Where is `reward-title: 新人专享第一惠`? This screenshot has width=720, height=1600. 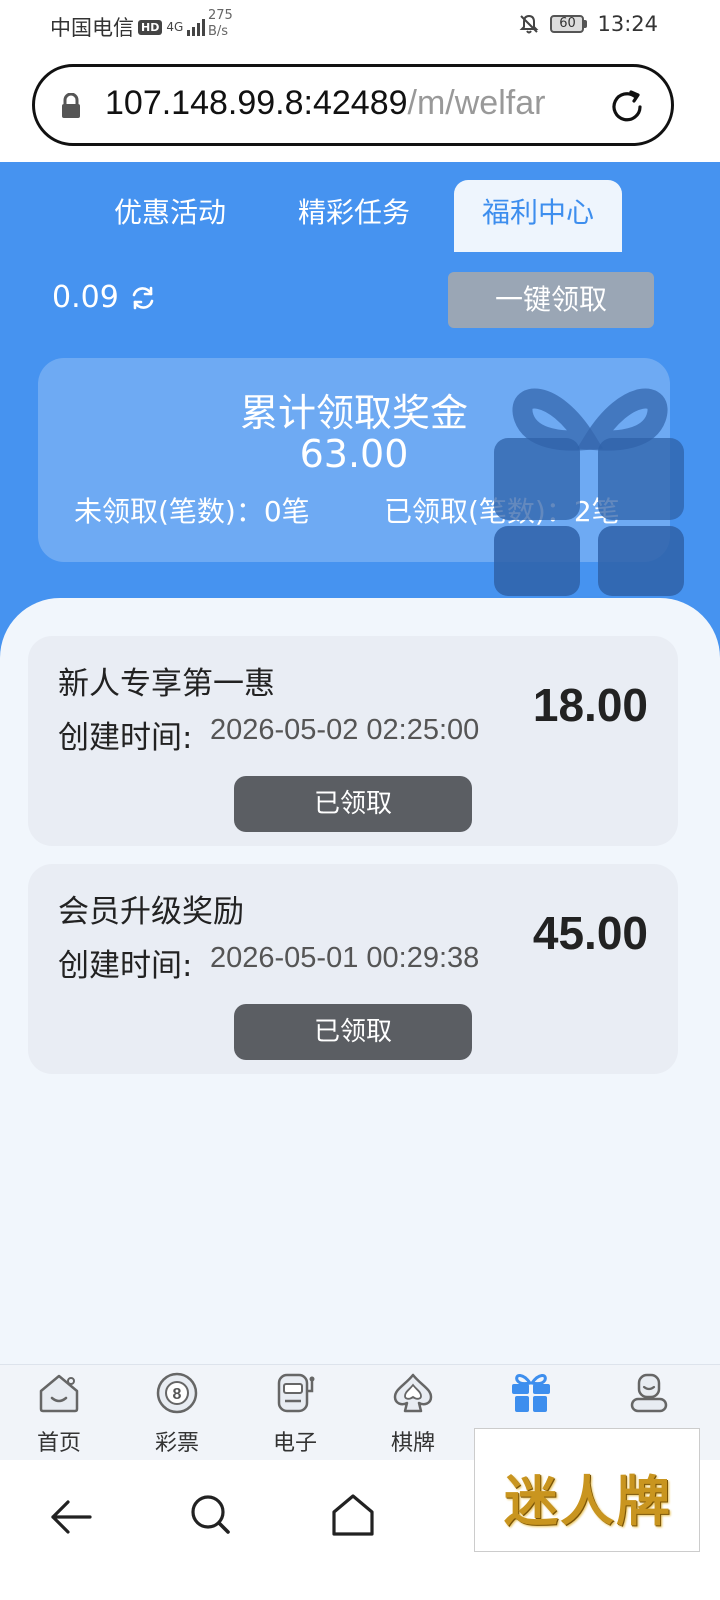
reward-title: 新人专享第一惠 is located at coordinates (166, 684).